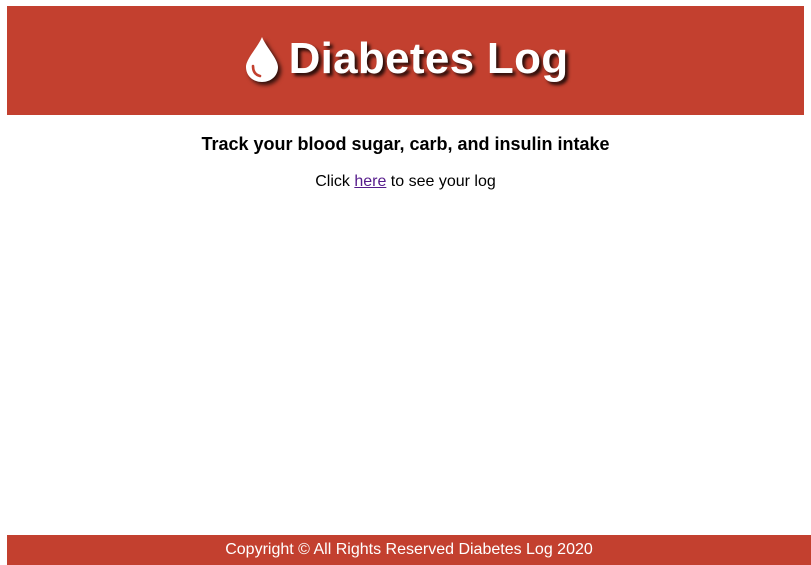 The height and width of the screenshot is (565, 811). Describe the element at coordinates (428, 58) in the screenshot. I see `site-title: Diabetes Log` at that location.